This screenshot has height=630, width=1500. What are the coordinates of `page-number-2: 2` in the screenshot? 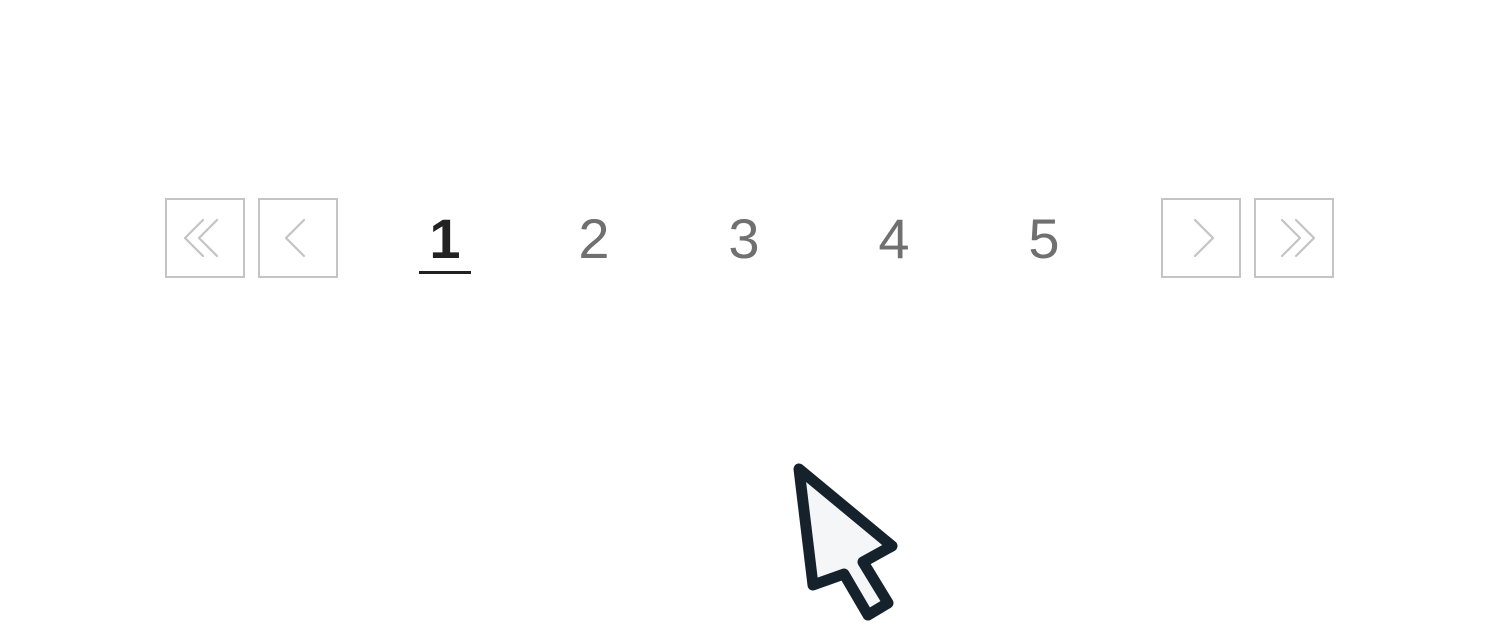 It's located at (594, 241).